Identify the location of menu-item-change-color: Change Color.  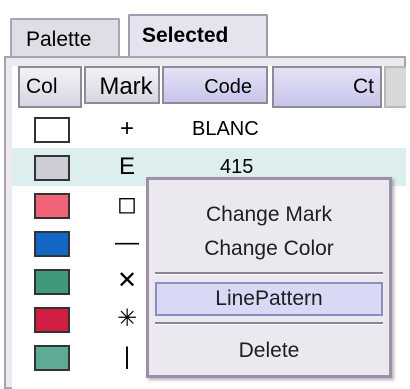
(269, 249).